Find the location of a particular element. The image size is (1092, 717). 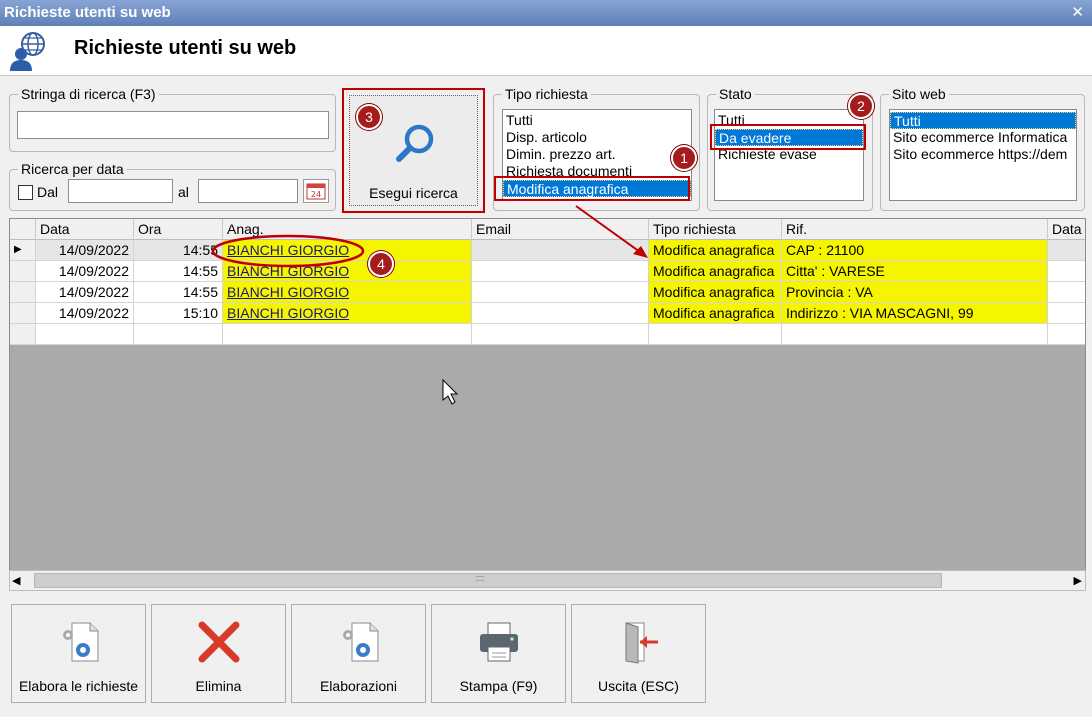

col-header-date: Data is located at coordinates (85, 229).